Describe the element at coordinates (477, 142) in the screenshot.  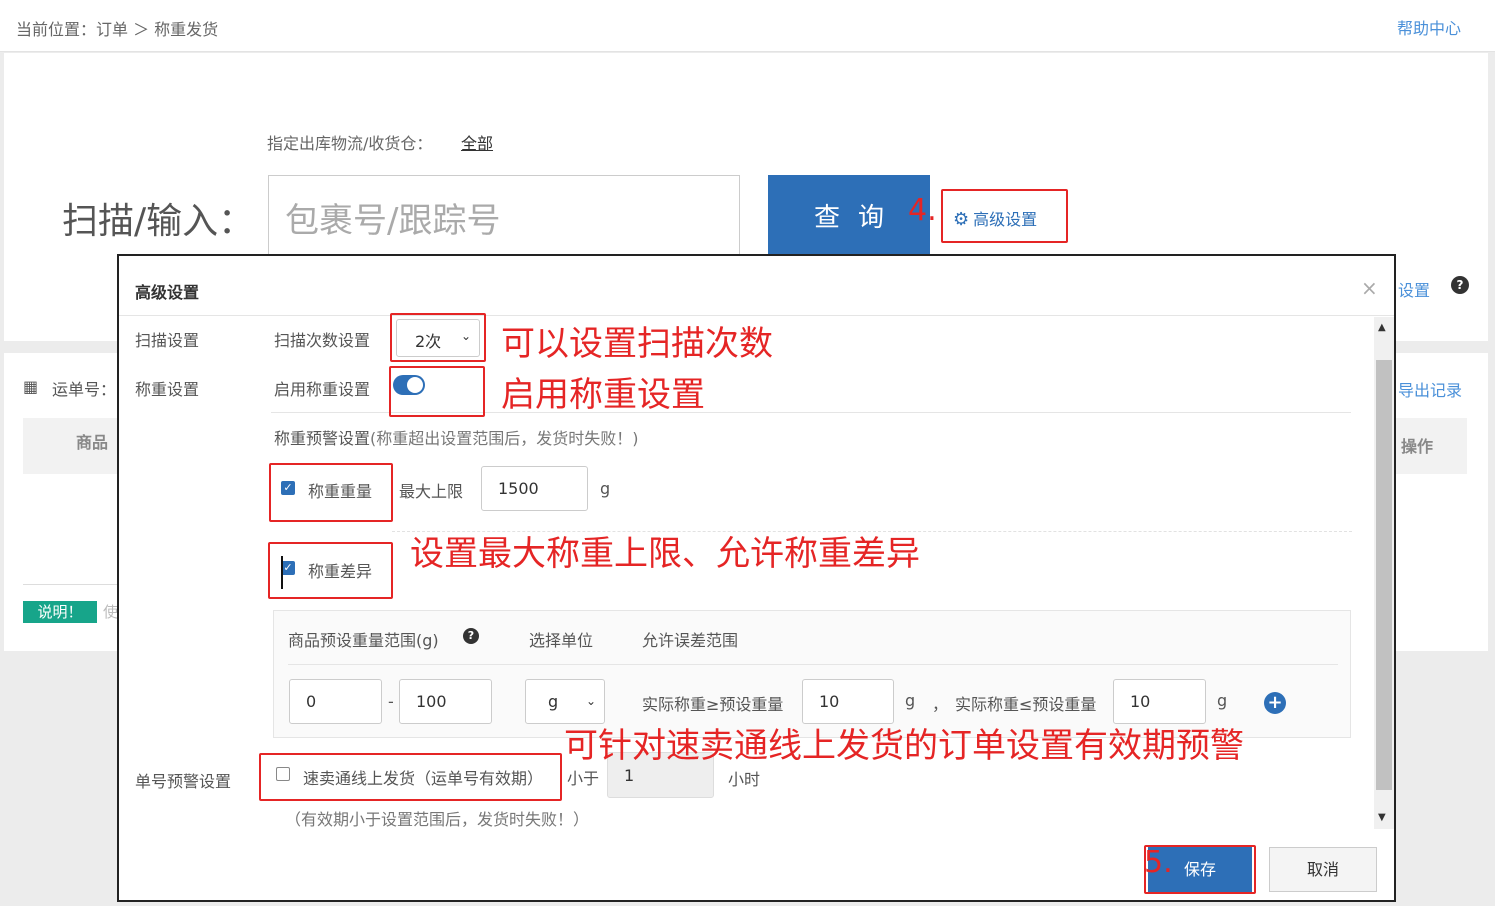
I see `warehouse-selector: 全部` at that location.